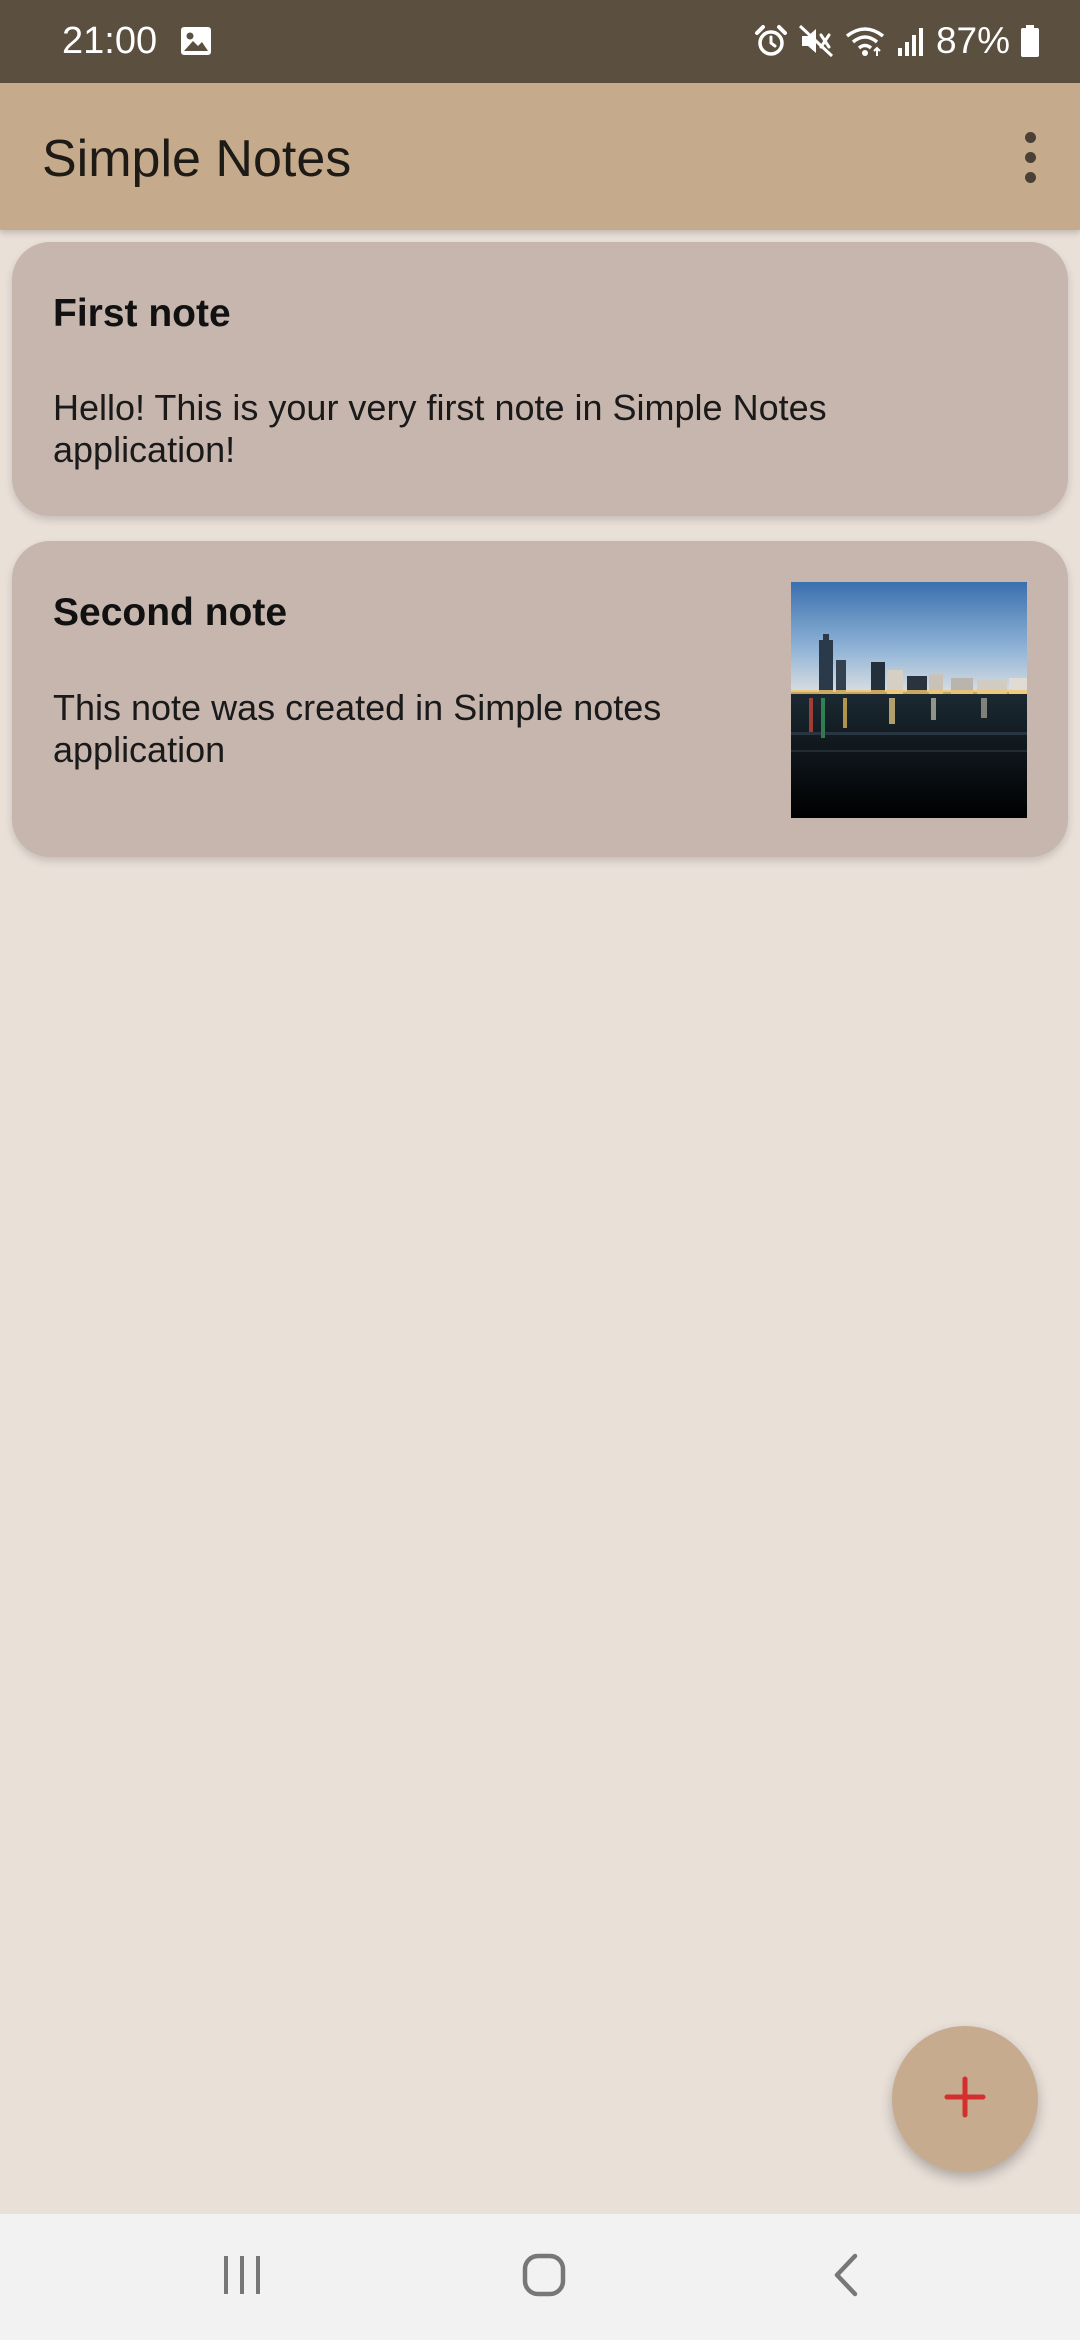 Image resolution: width=1080 pixels, height=2340 pixels. What do you see at coordinates (142, 313) in the screenshot?
I see `note-title: First note` at bounding box center [142, 313].